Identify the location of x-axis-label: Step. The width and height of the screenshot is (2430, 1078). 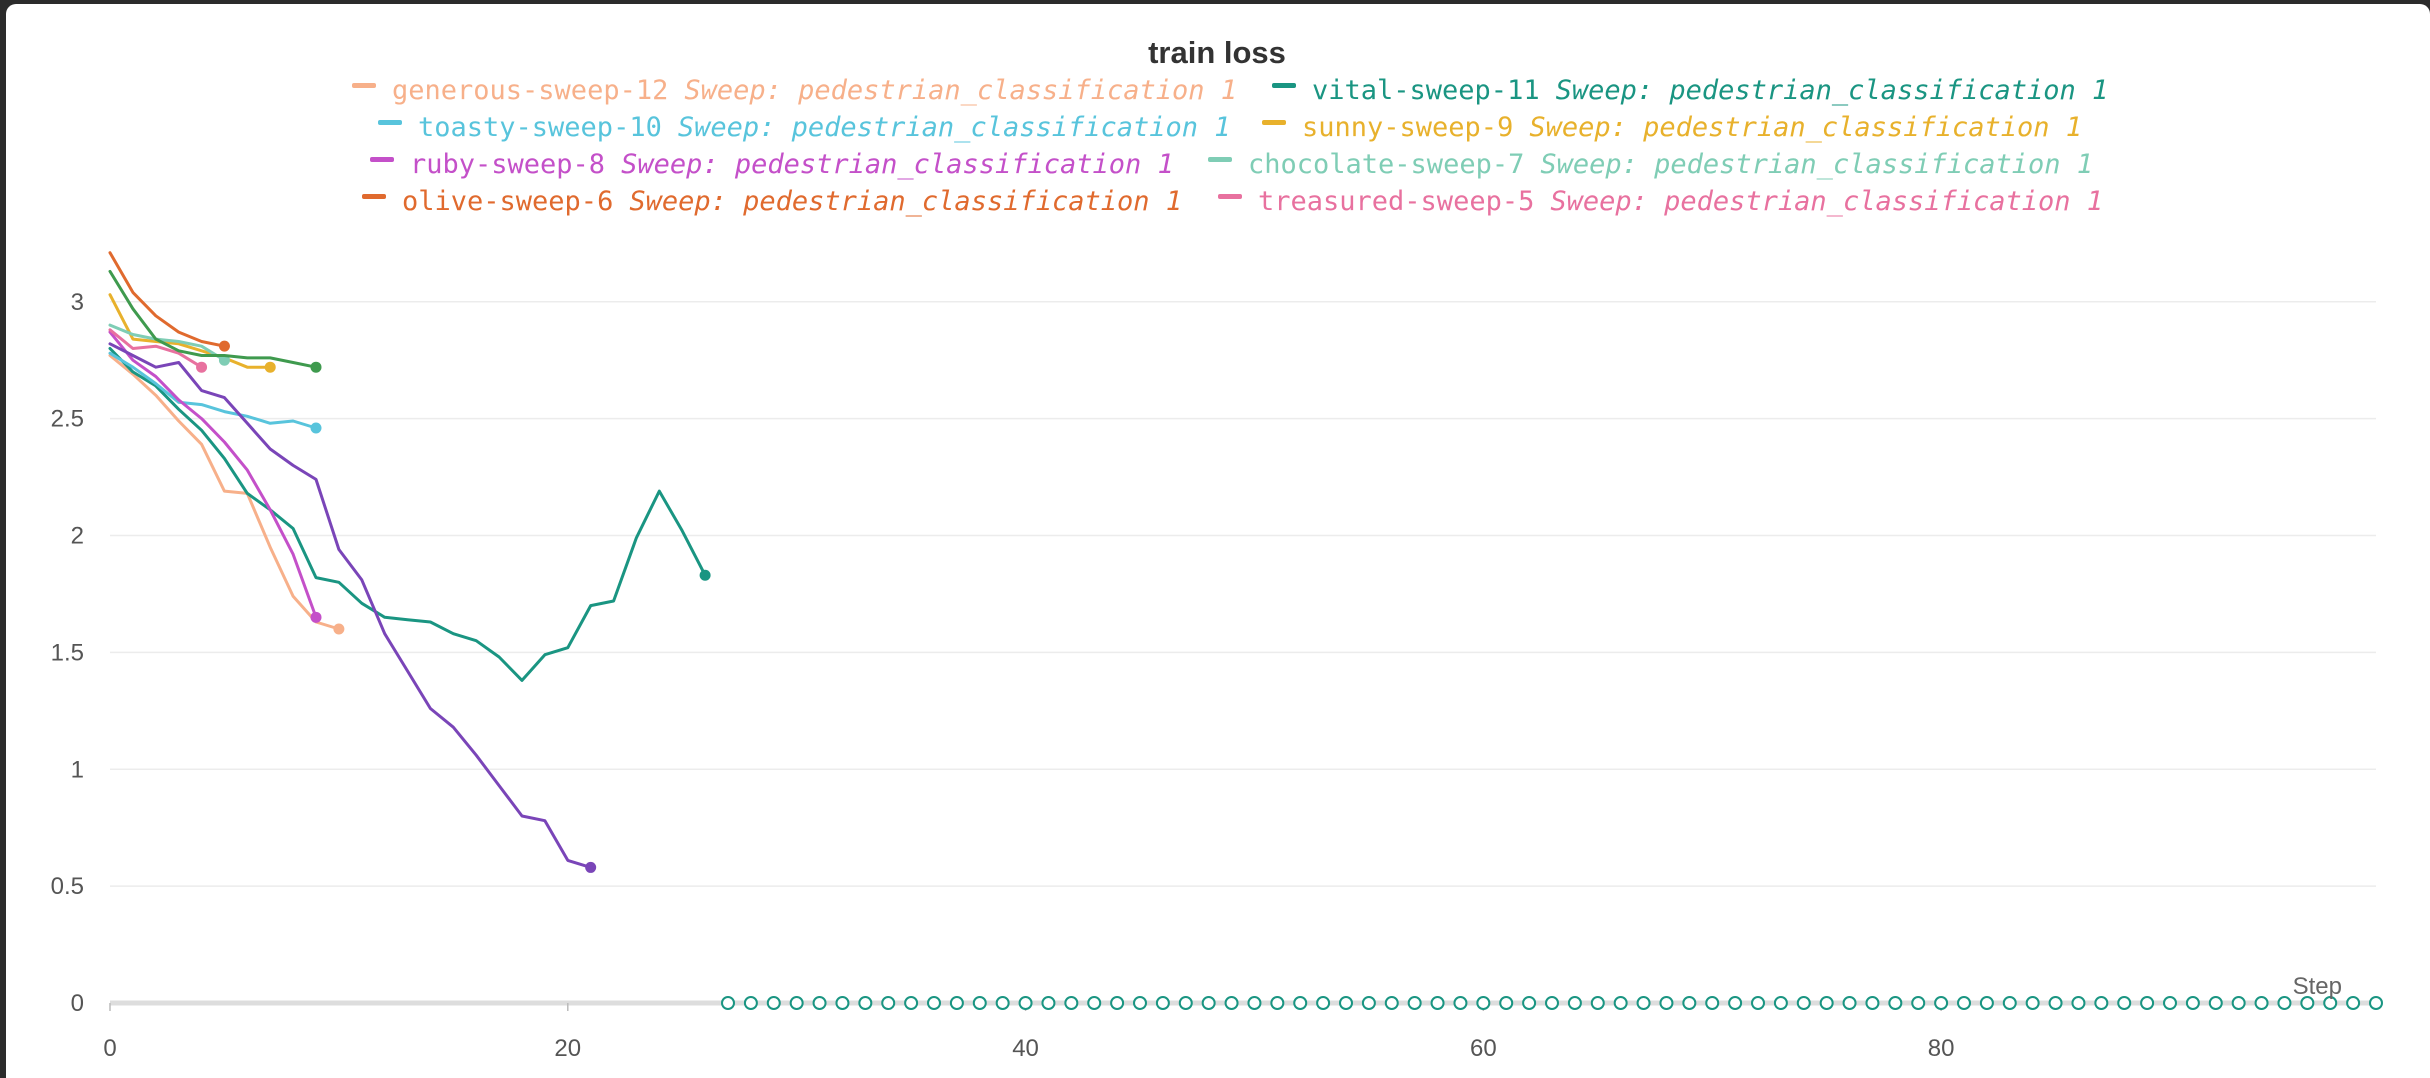
(2317, 986).